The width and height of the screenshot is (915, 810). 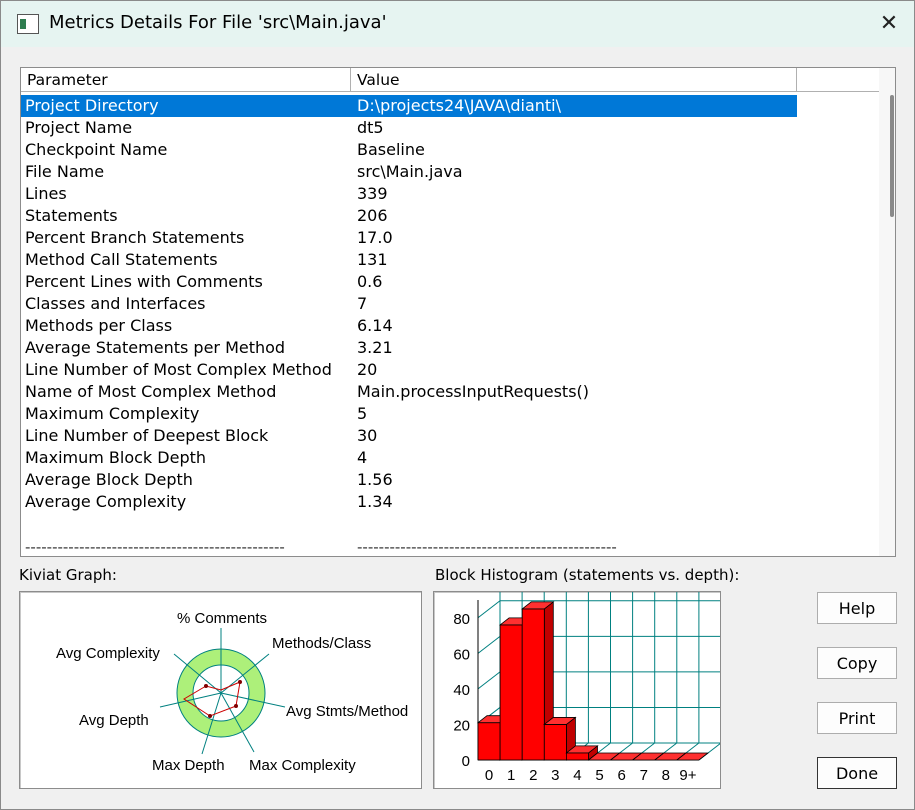 What do you see at coordinates (92, 105) in the screenshot?
I see `parameter-cell: Project Directory` at bounding box center [92, 105].